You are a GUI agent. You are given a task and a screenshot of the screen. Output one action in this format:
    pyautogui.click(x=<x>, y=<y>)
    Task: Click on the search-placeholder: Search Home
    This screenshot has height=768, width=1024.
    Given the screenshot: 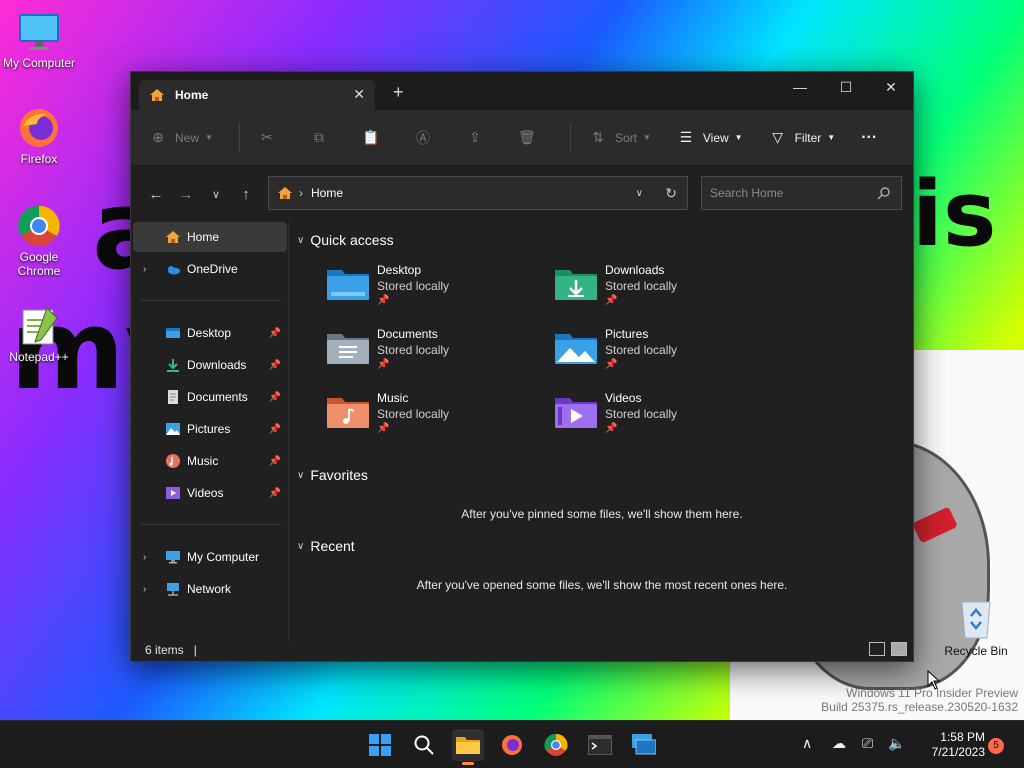 What is the action you would take?
    pyautogui.click(x=747, y=193)
    